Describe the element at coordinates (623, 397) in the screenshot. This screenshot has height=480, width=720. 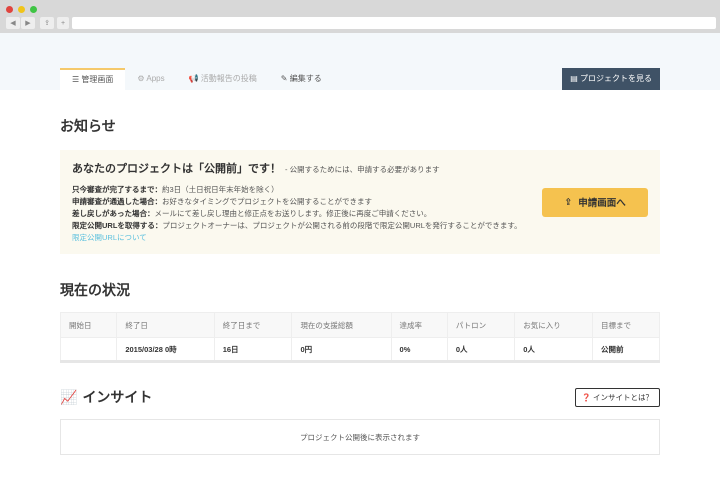
I see `button-label: インサイトとは？` at that location.